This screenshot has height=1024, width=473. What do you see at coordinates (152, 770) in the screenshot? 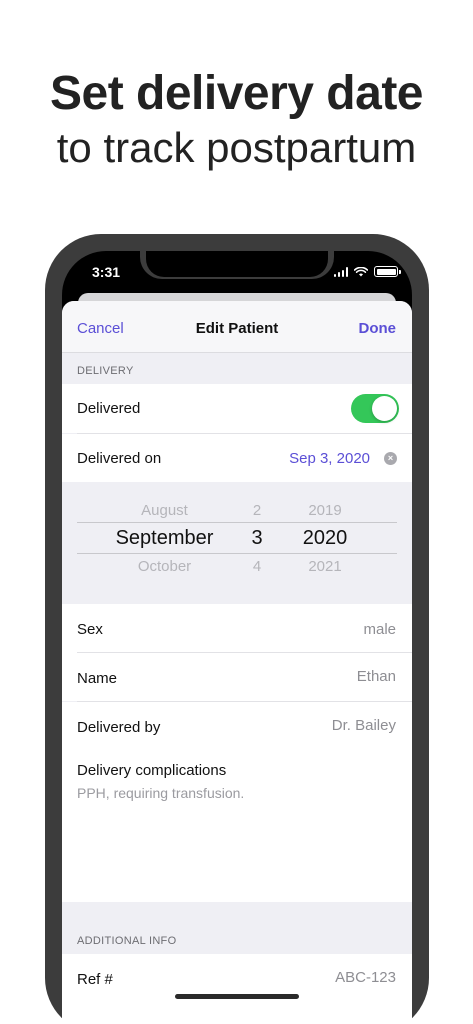
I see `delivery-complications-label: Delivery complications` at bounding box center [152, 770].